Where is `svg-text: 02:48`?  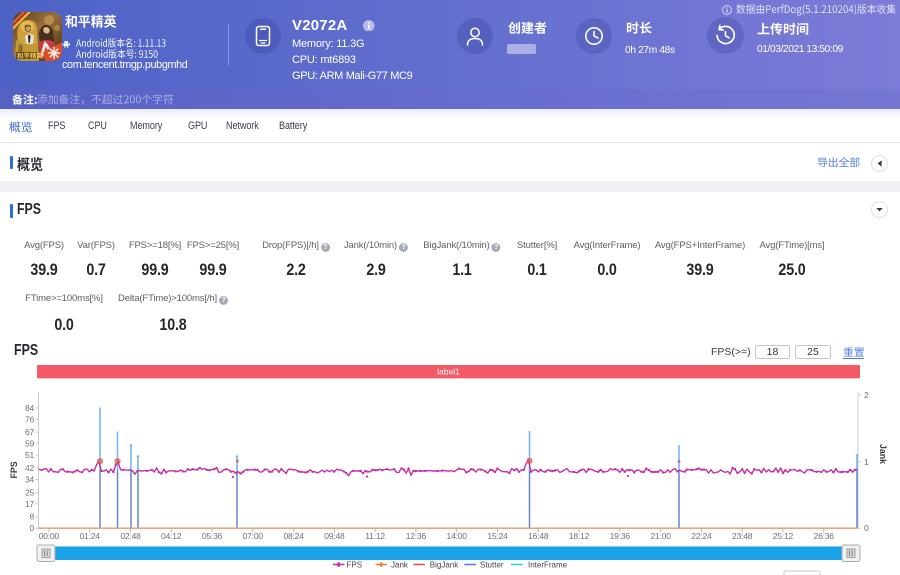
svg-text: 02:48 is located at coordinates (130, 536).